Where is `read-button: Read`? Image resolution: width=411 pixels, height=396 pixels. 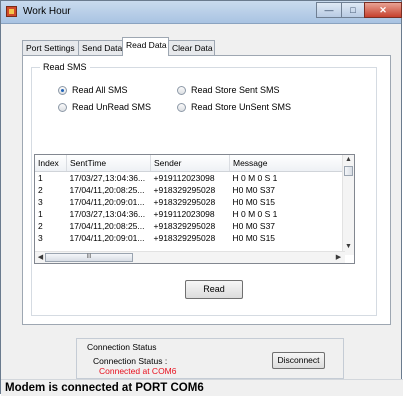
read-button: Read is located at coordinates (214, 289).